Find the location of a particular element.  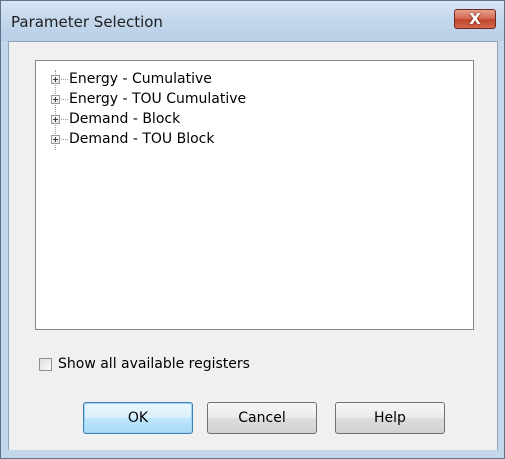

window-title: Parameter Selection is located at coordinates (87, 22).